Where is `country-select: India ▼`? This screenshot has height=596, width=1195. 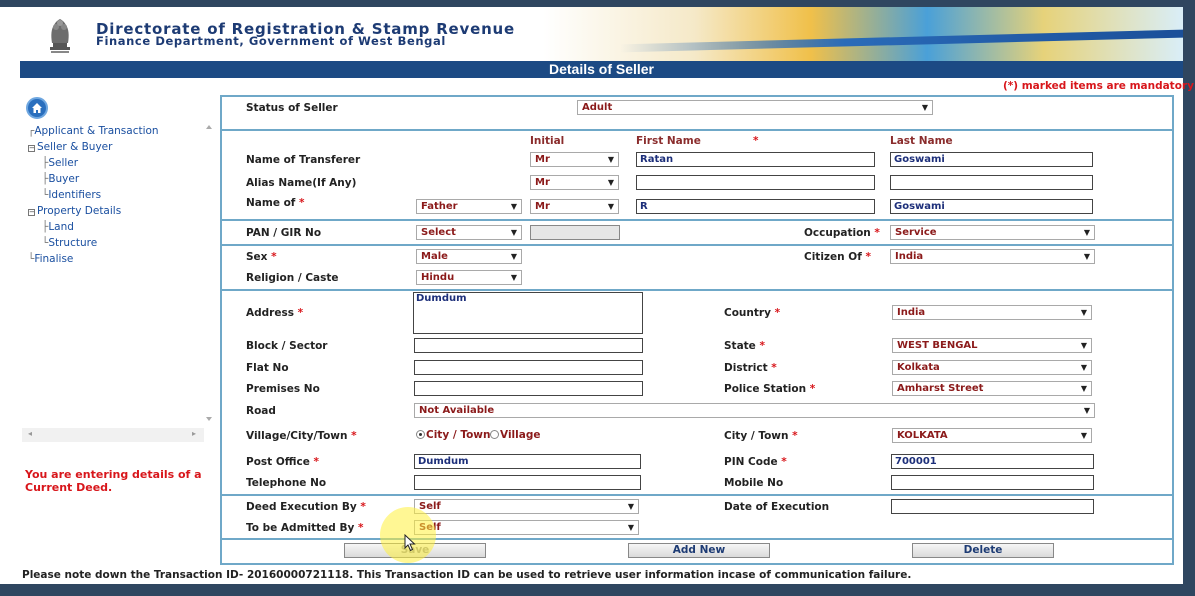 country-select: India ▼ is located at coordinates (992, 312).